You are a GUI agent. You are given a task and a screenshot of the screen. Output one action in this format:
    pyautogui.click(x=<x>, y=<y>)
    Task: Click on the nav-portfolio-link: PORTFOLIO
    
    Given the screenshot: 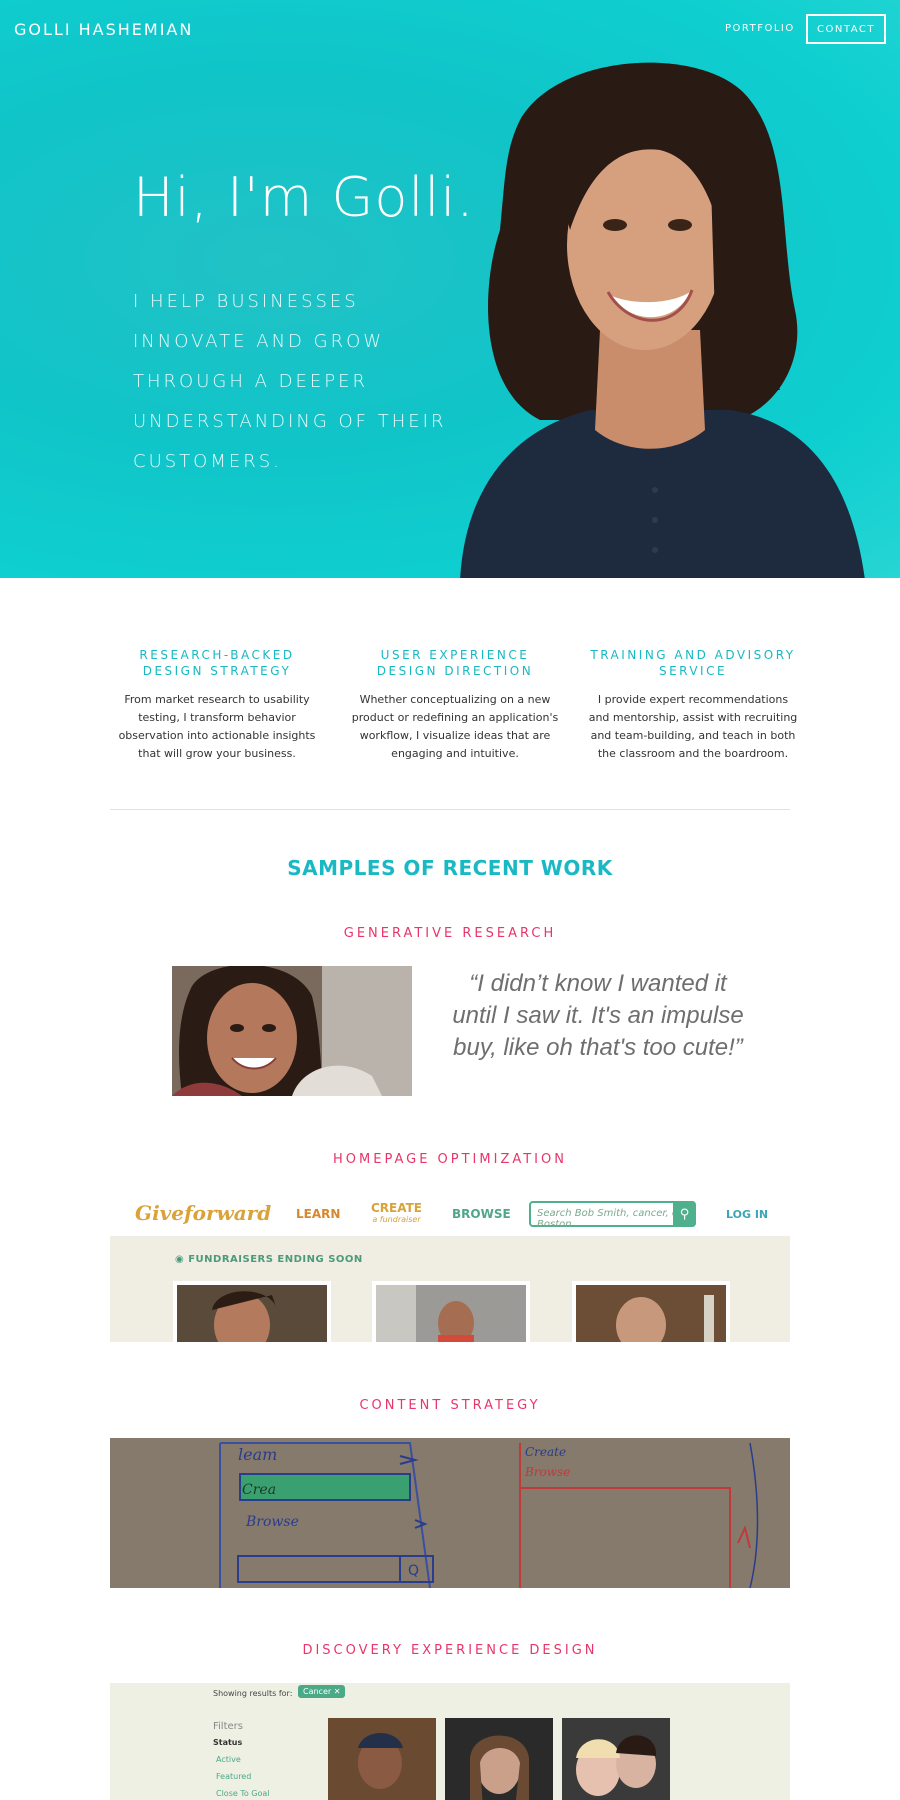 What is the action you would take?
    pyautogui.click(x=760, y=28)
    